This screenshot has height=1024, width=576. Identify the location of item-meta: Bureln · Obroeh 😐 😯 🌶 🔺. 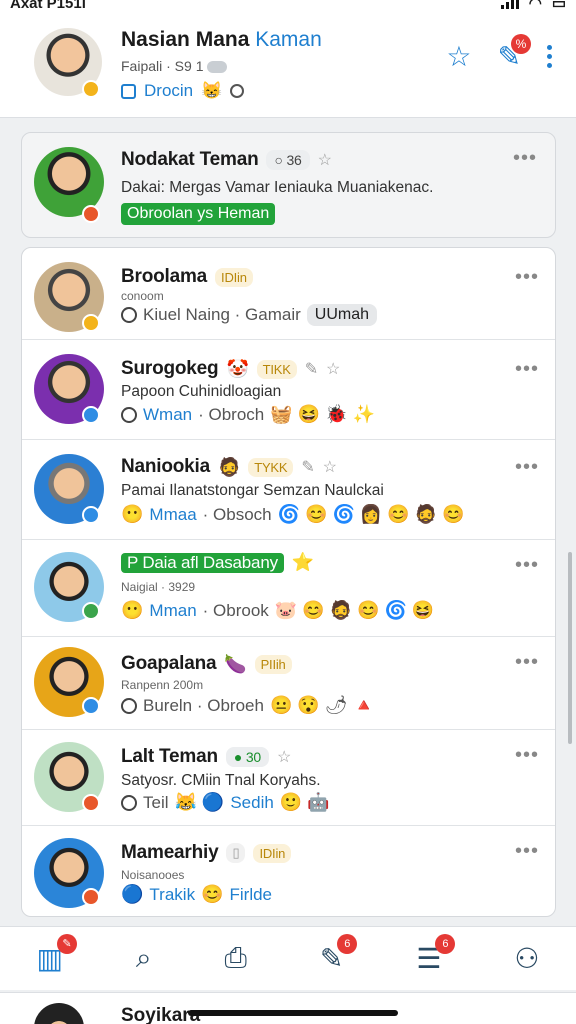
(248, 705).